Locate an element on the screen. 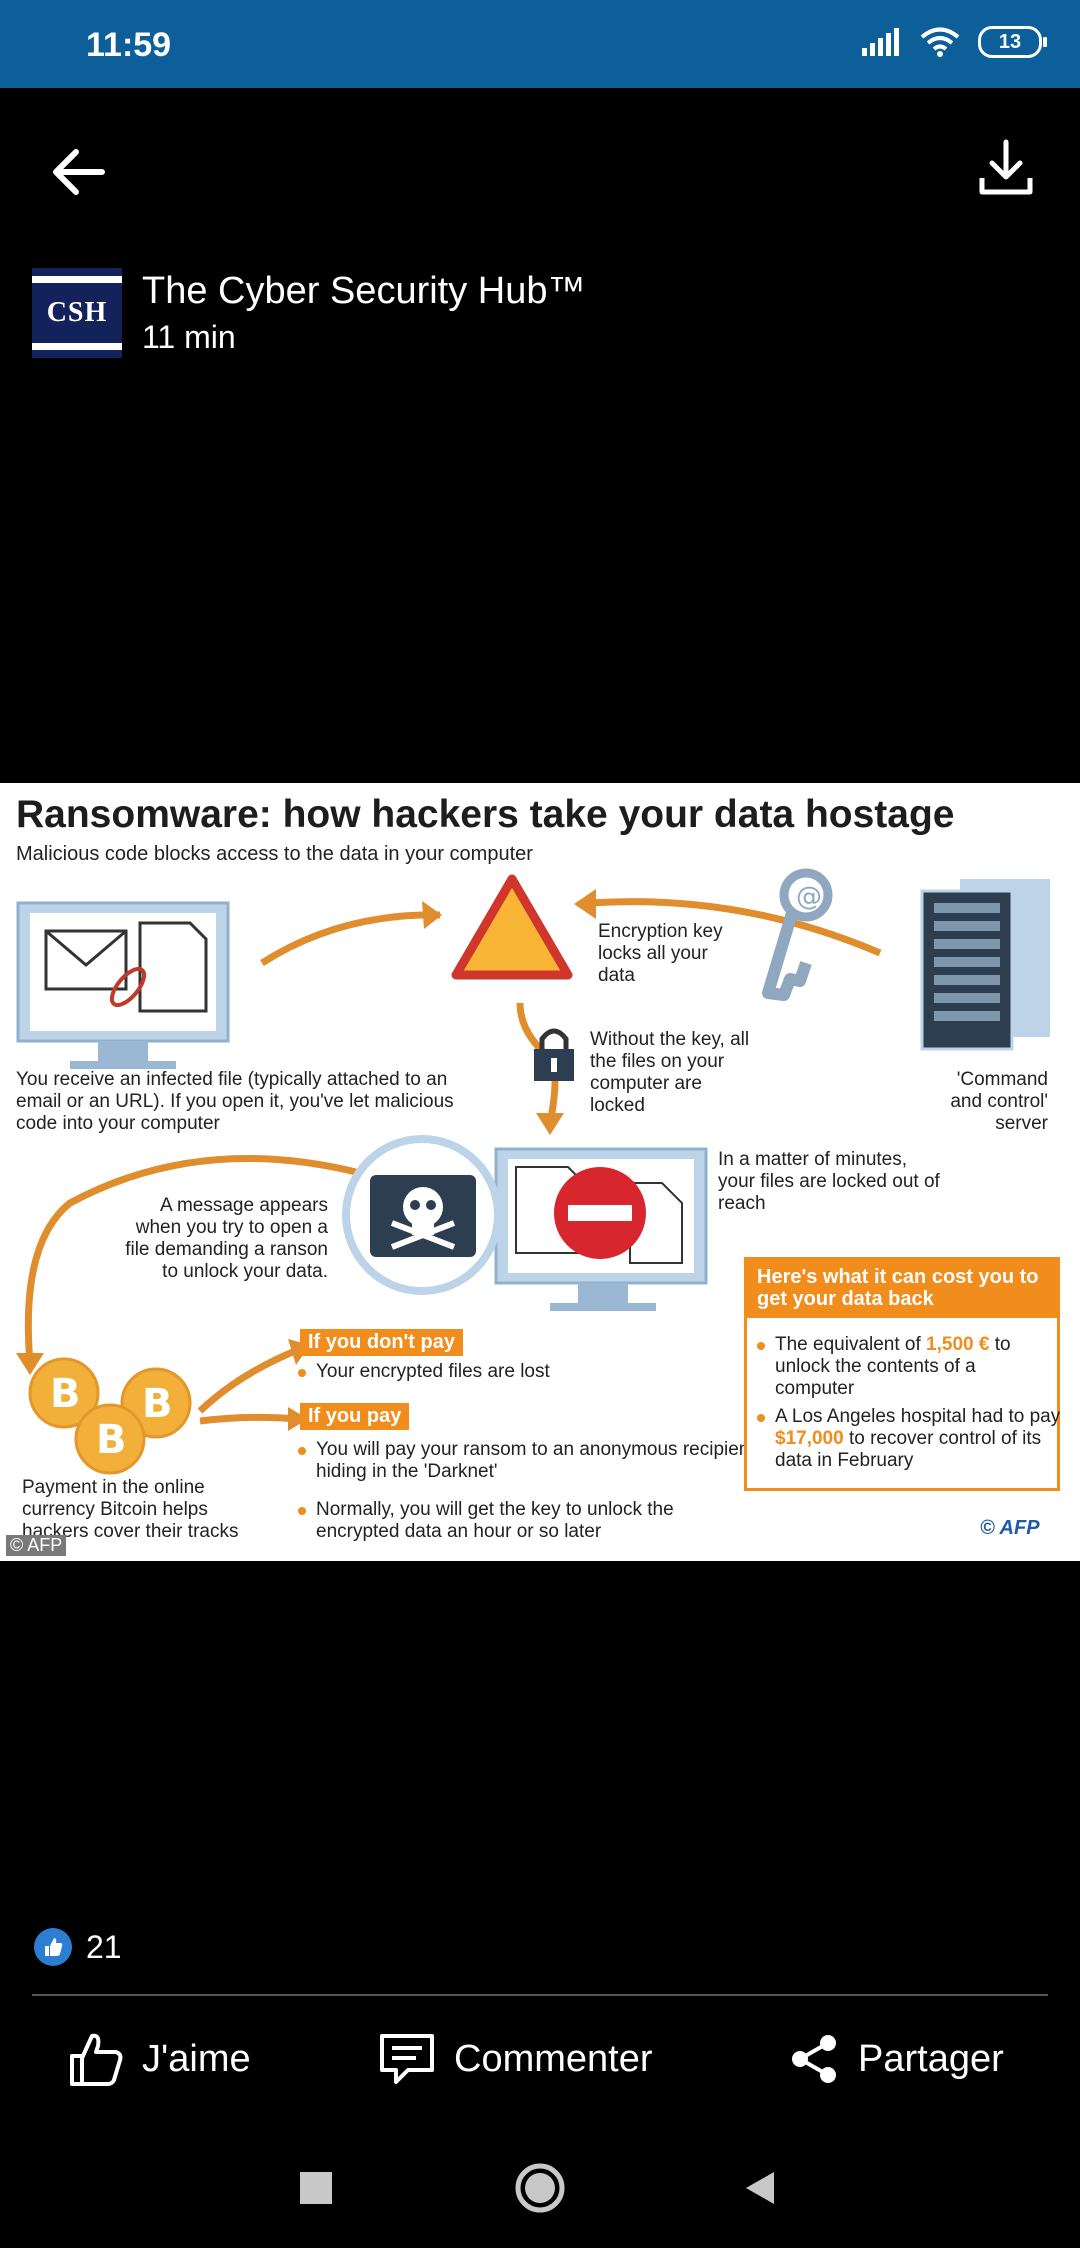 This screenshot has width=1080, height=2248. share-label: Partager is located at coordinates (931, 2058).